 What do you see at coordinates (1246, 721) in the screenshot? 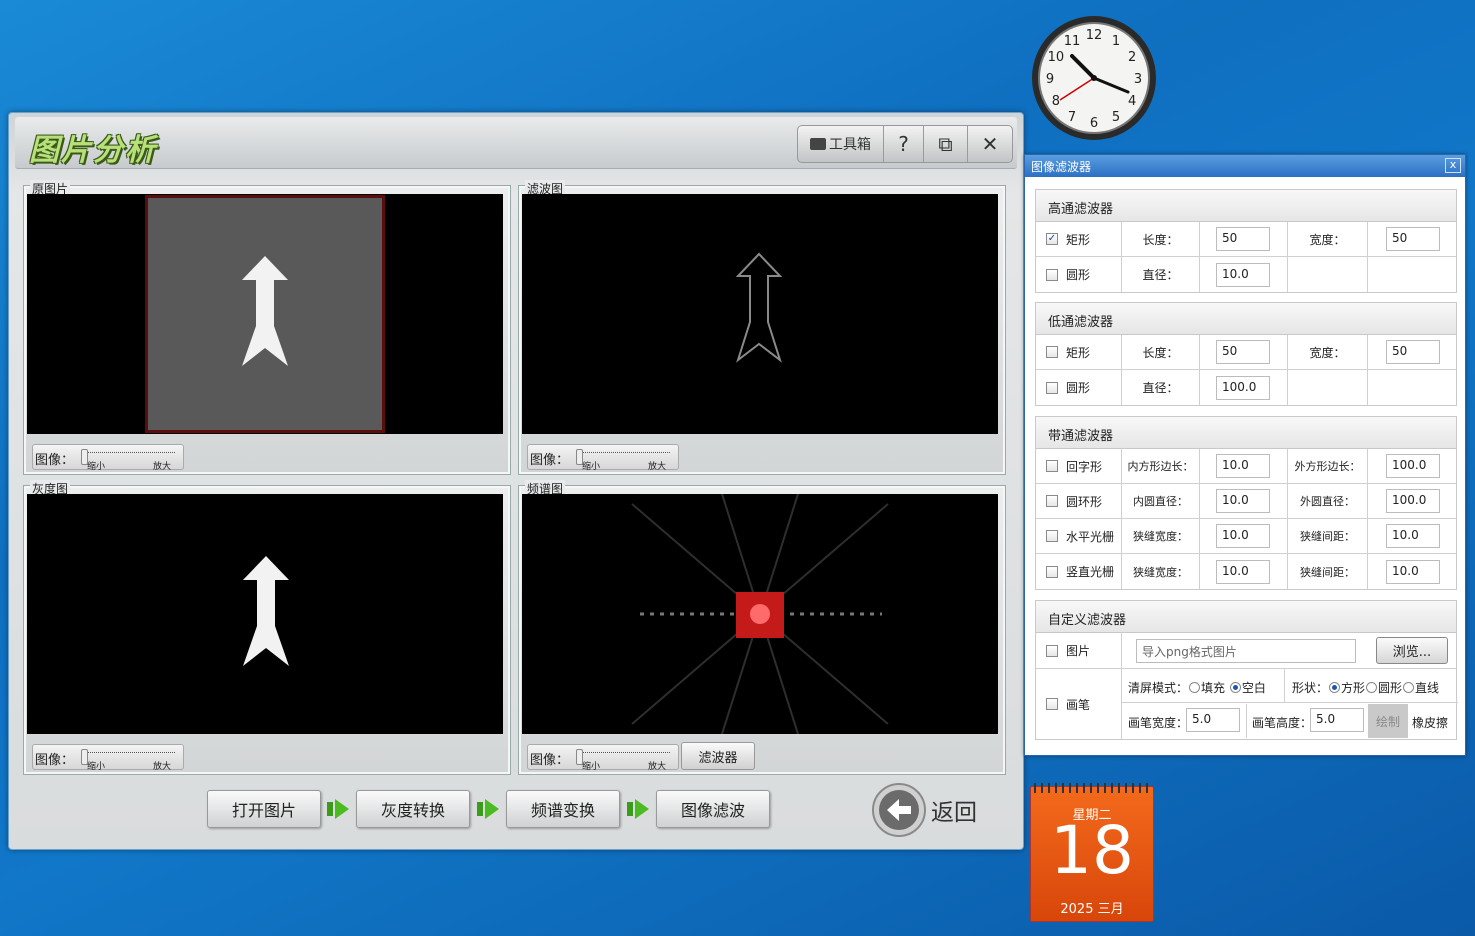
I see `divider` at bounding box center [1246, 721].